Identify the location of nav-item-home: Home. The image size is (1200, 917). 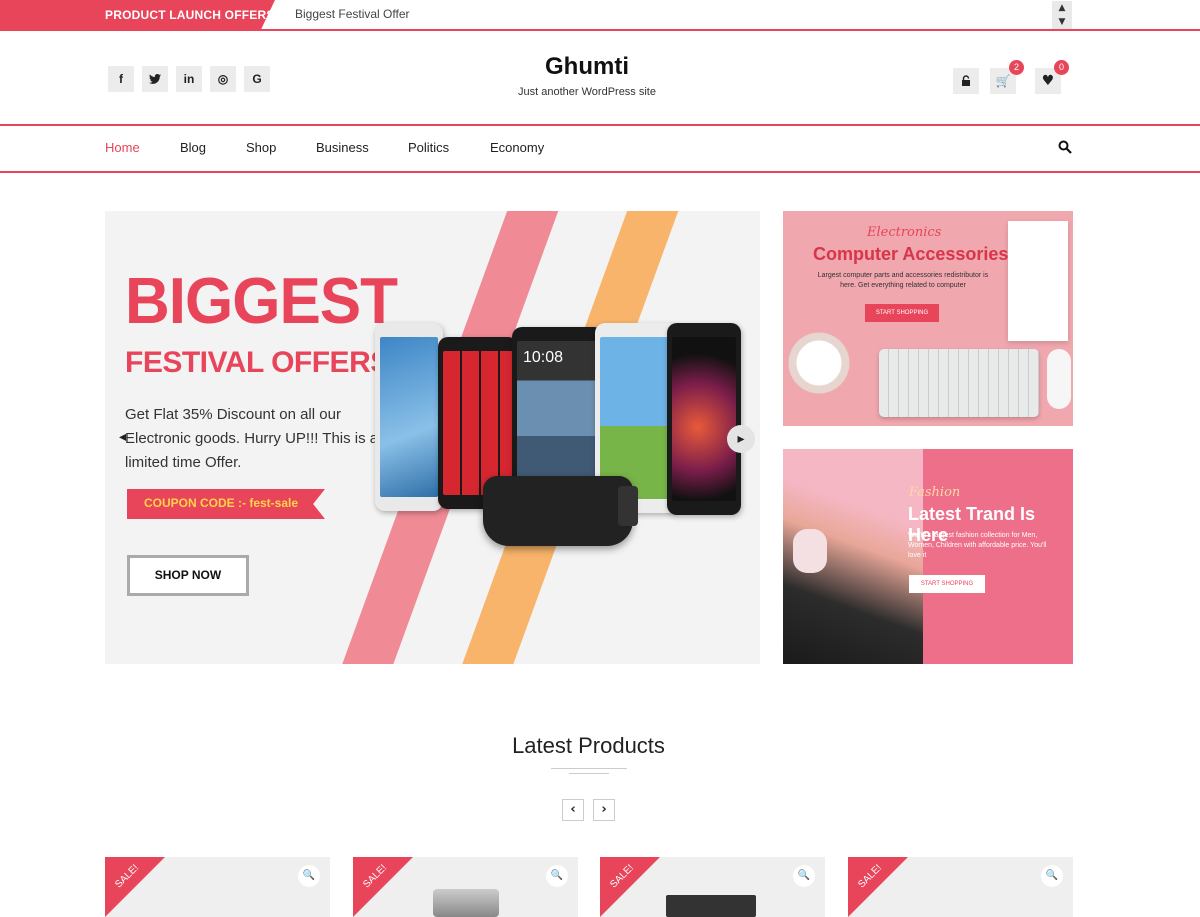
(122, 147).